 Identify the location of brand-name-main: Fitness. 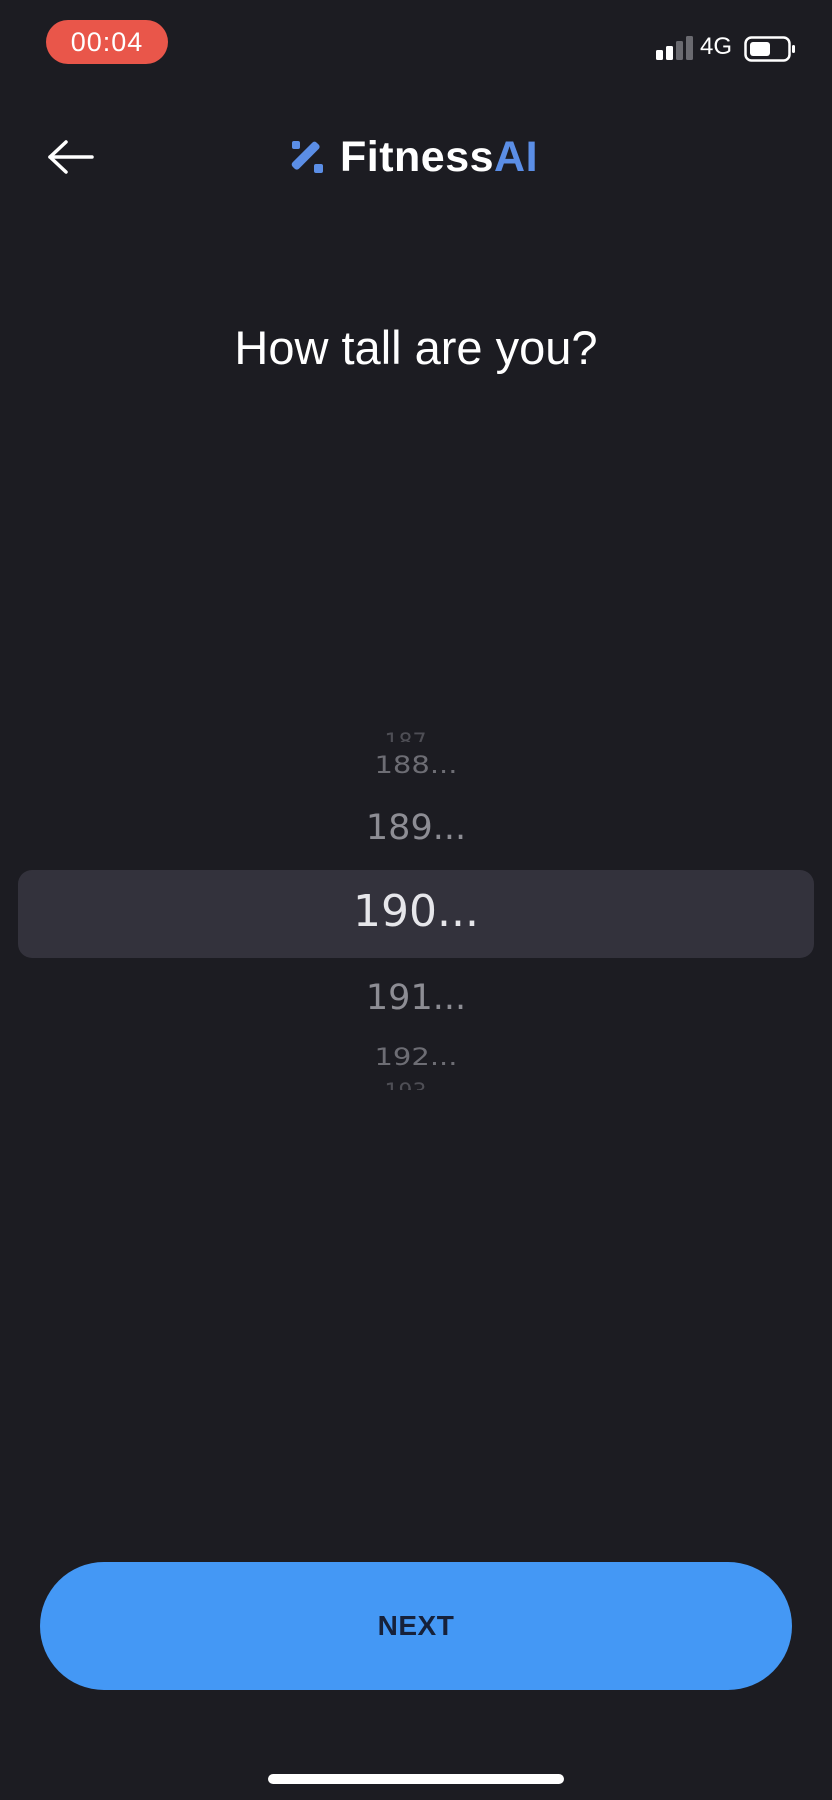
(417, 156).